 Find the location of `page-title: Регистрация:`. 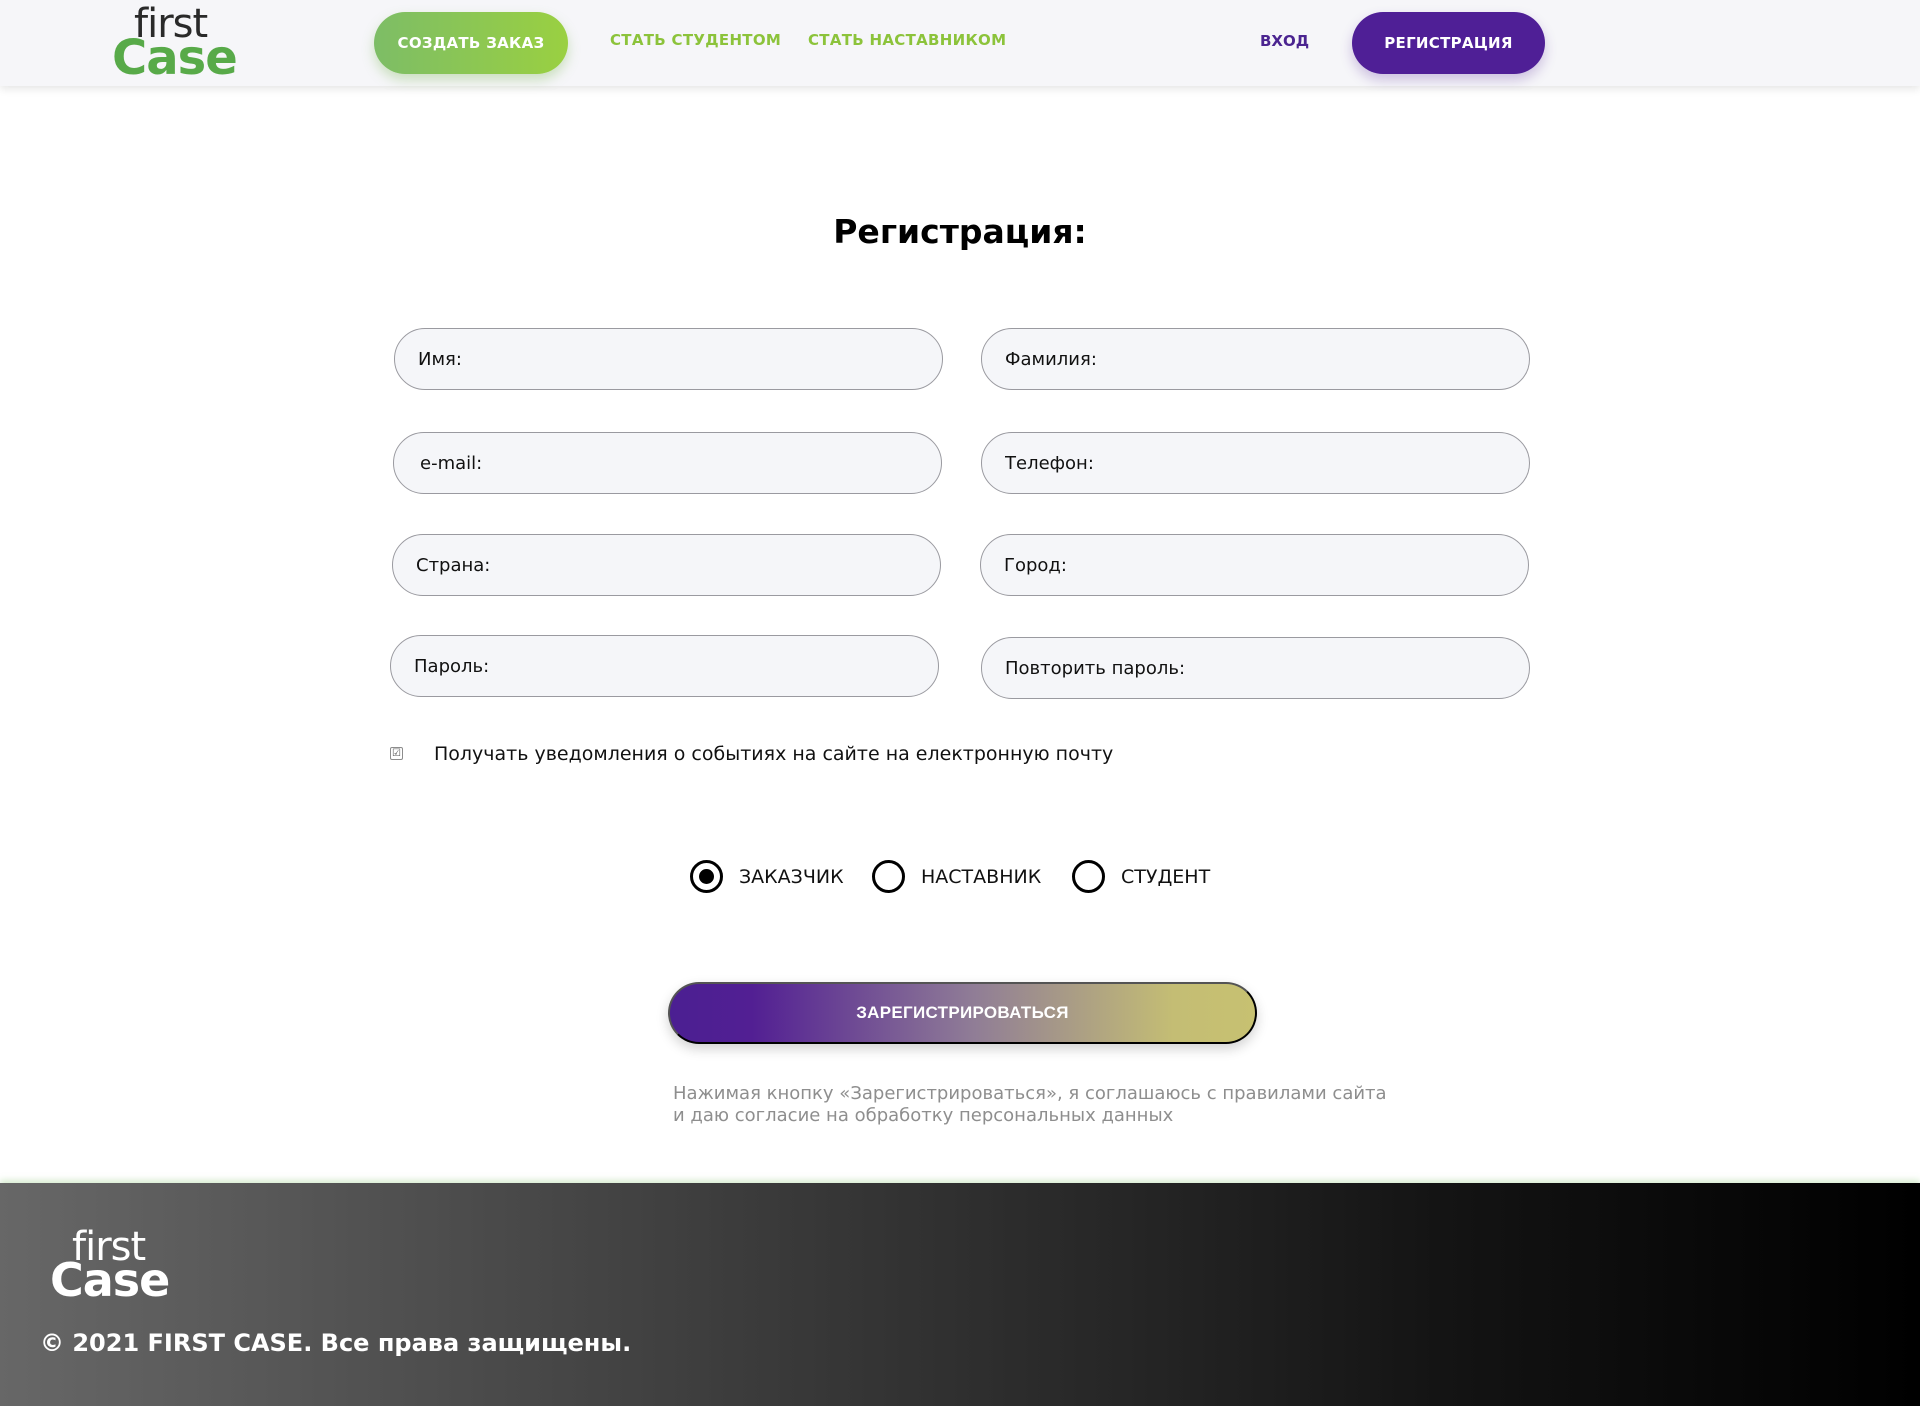

page-title: Регистрация: is located at coordinates (960, 231).